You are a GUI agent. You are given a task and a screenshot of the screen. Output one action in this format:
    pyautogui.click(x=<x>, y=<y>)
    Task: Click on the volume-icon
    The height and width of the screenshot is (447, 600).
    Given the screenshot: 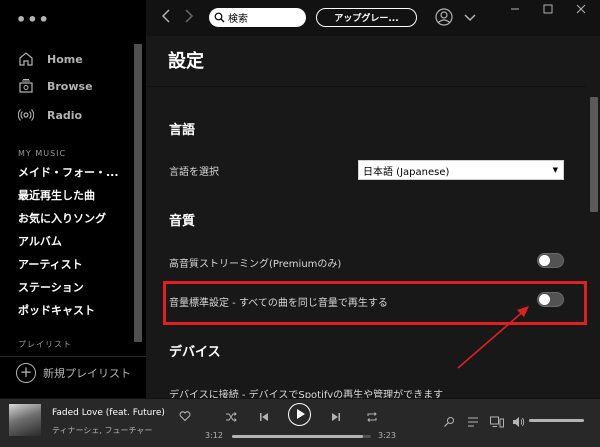 What is the action you would take?
    pyautogui.click(x=518, y=422)
    